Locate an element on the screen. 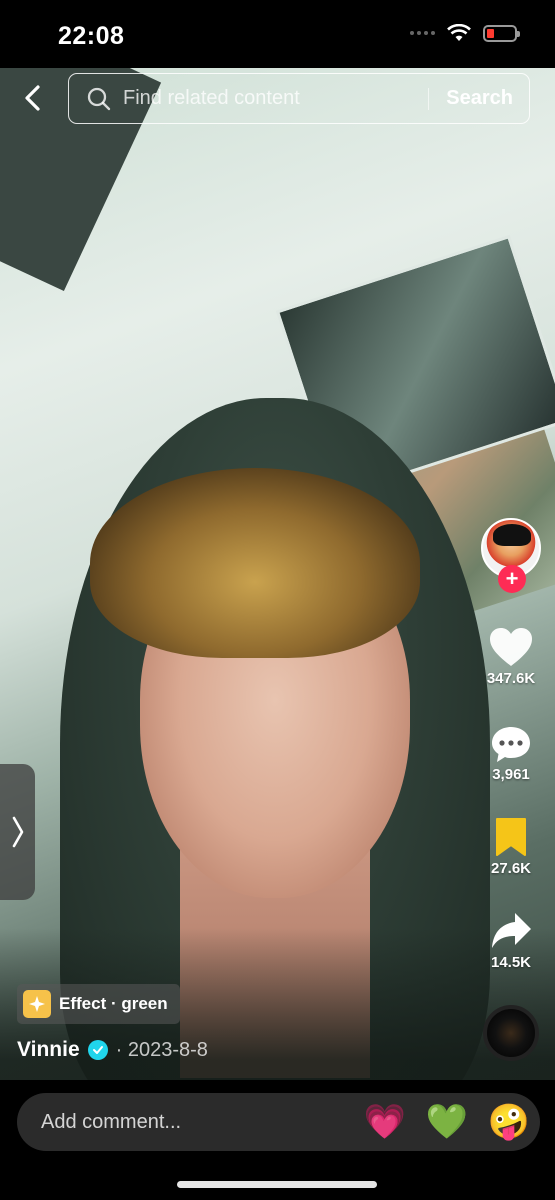  effect-label: Effect · green is located at coordinates (113, 1003).